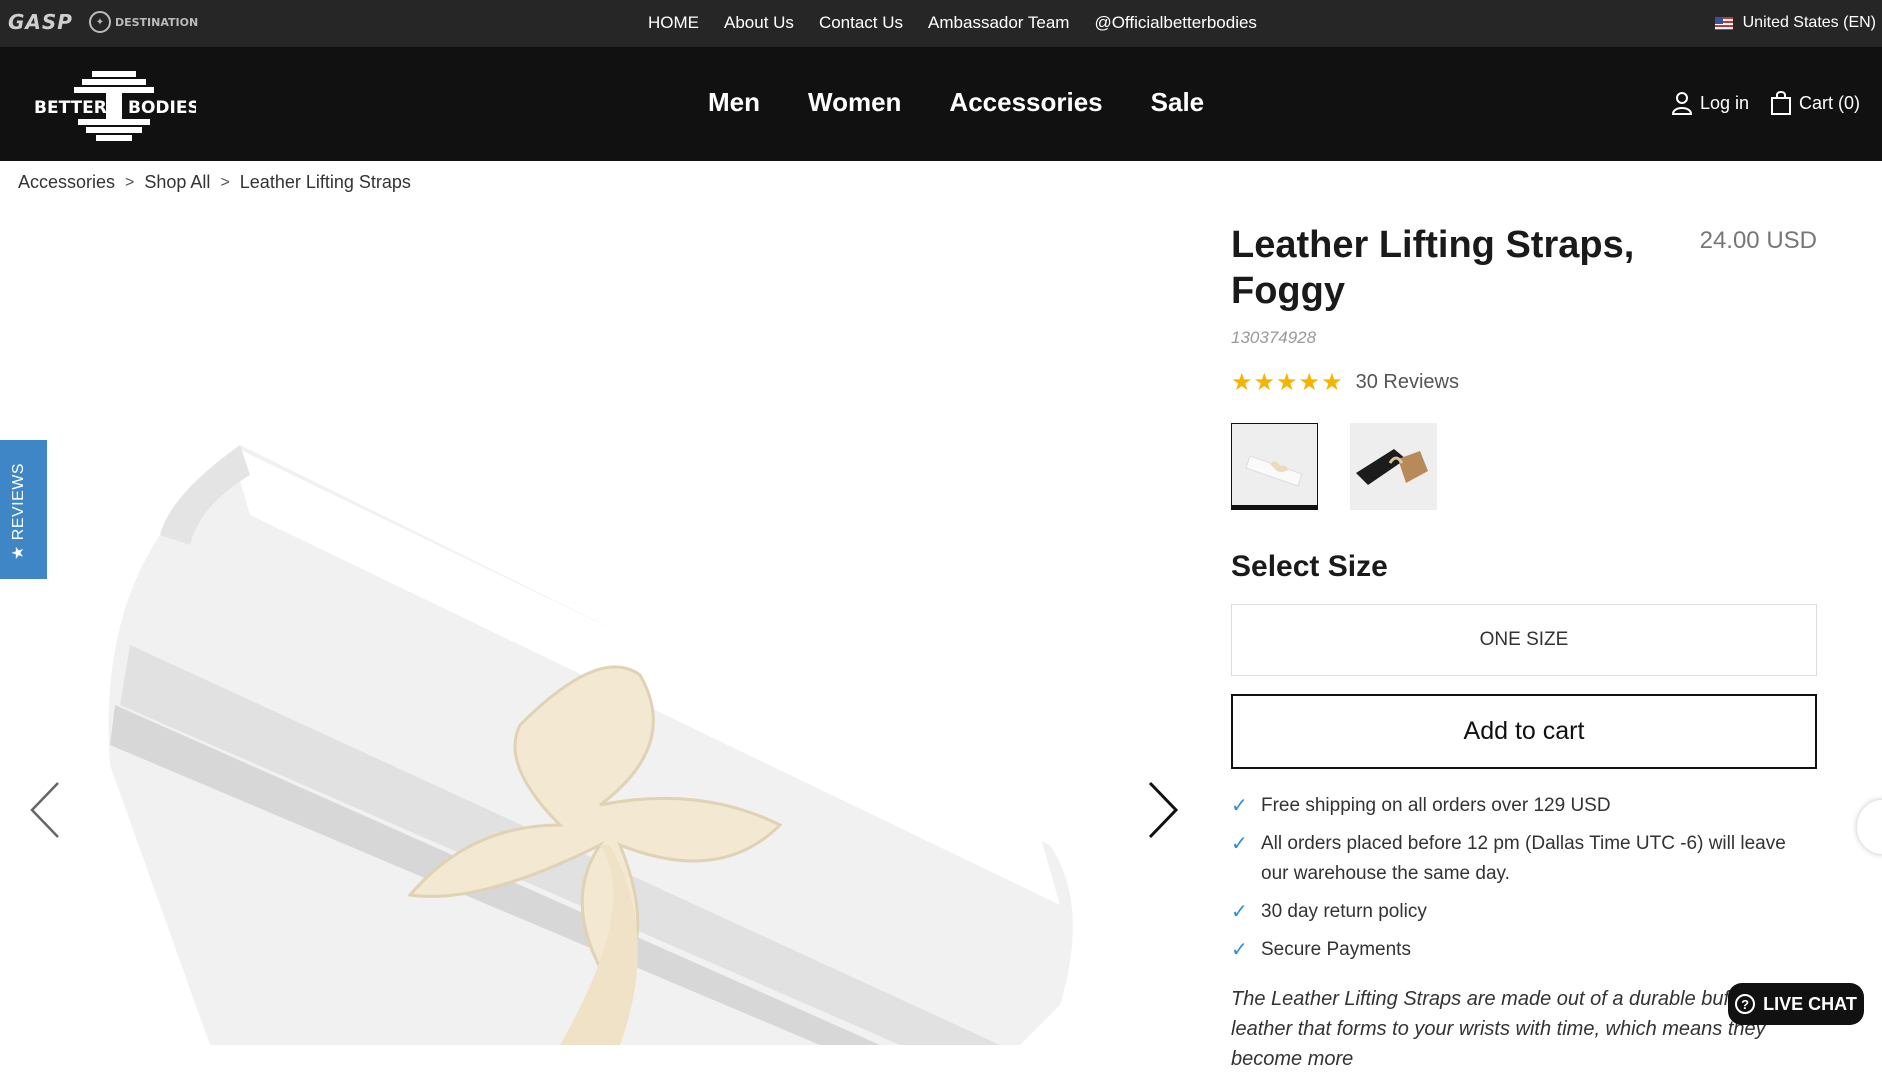  I want to click on reviews-side-tab: ★ REVIEWS, so click(23, 509).